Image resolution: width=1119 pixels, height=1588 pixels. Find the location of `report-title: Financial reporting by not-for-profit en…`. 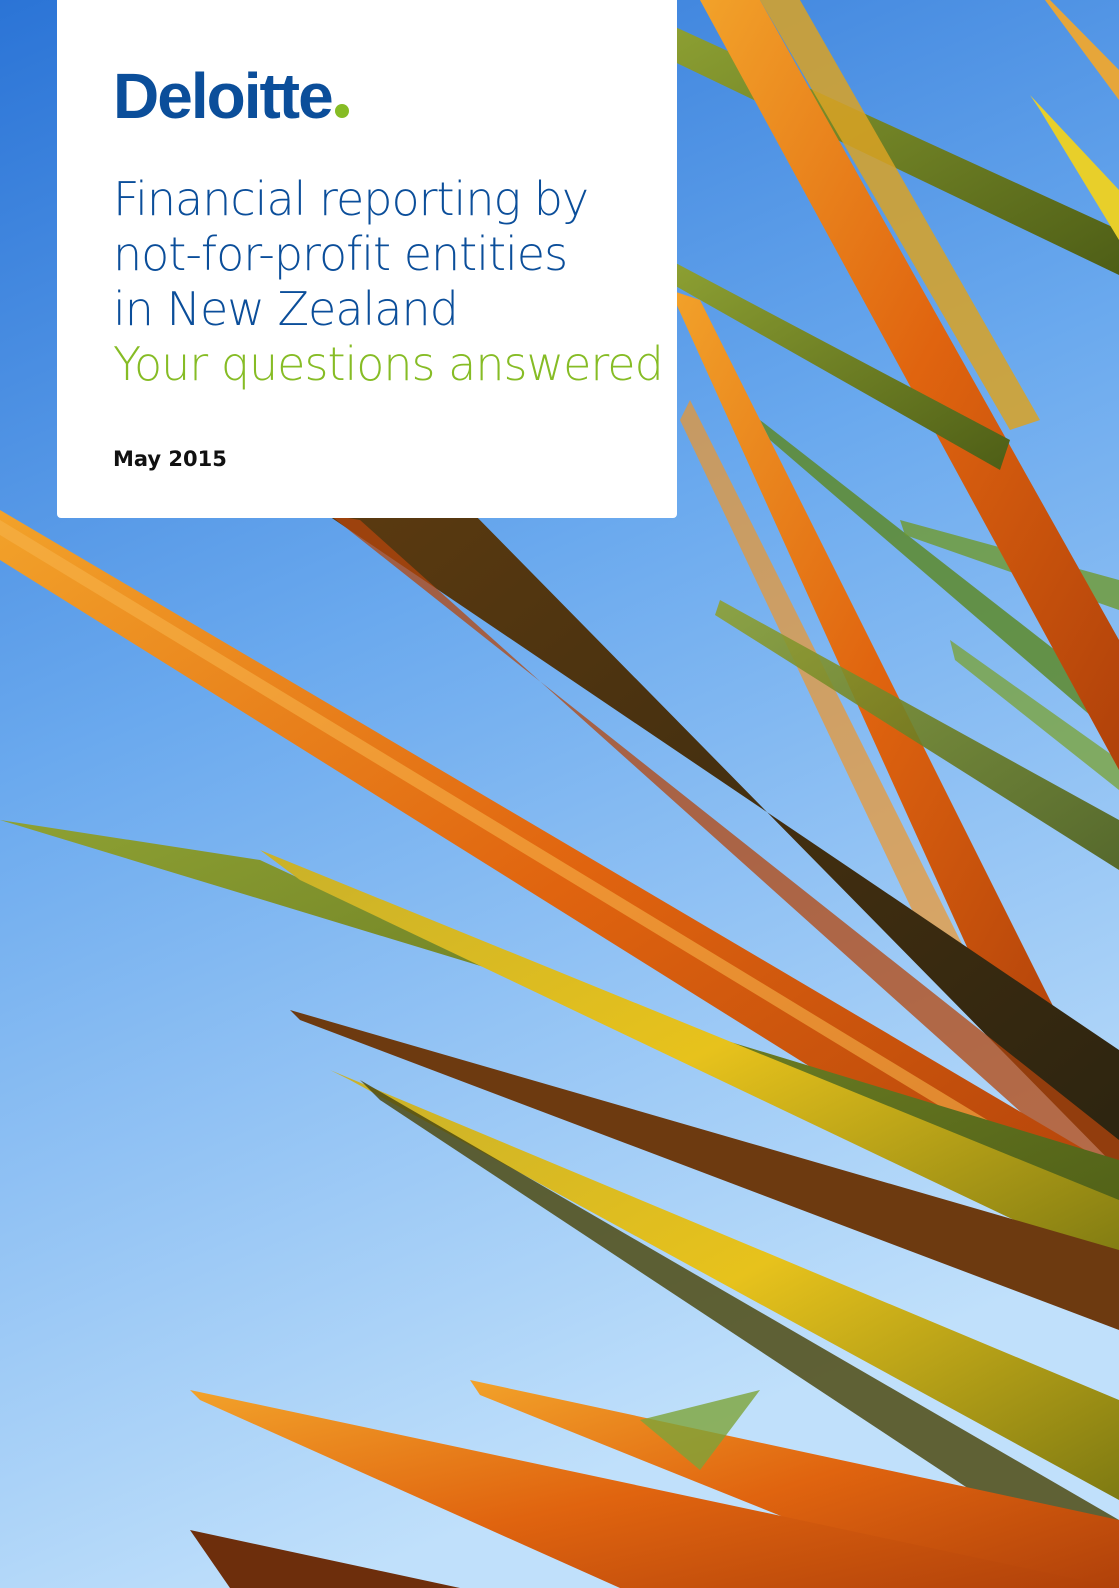

report-title: Financial reporting by not-for-profit en… is located at coordinates (393, 282).